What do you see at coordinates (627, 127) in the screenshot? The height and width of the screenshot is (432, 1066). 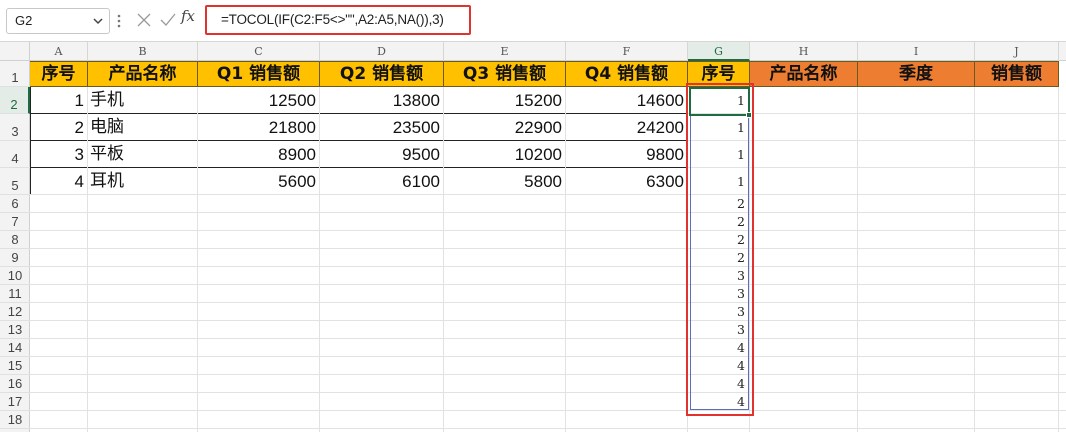 I see `cell-f3: 24200` at bounding box center [627, 127].